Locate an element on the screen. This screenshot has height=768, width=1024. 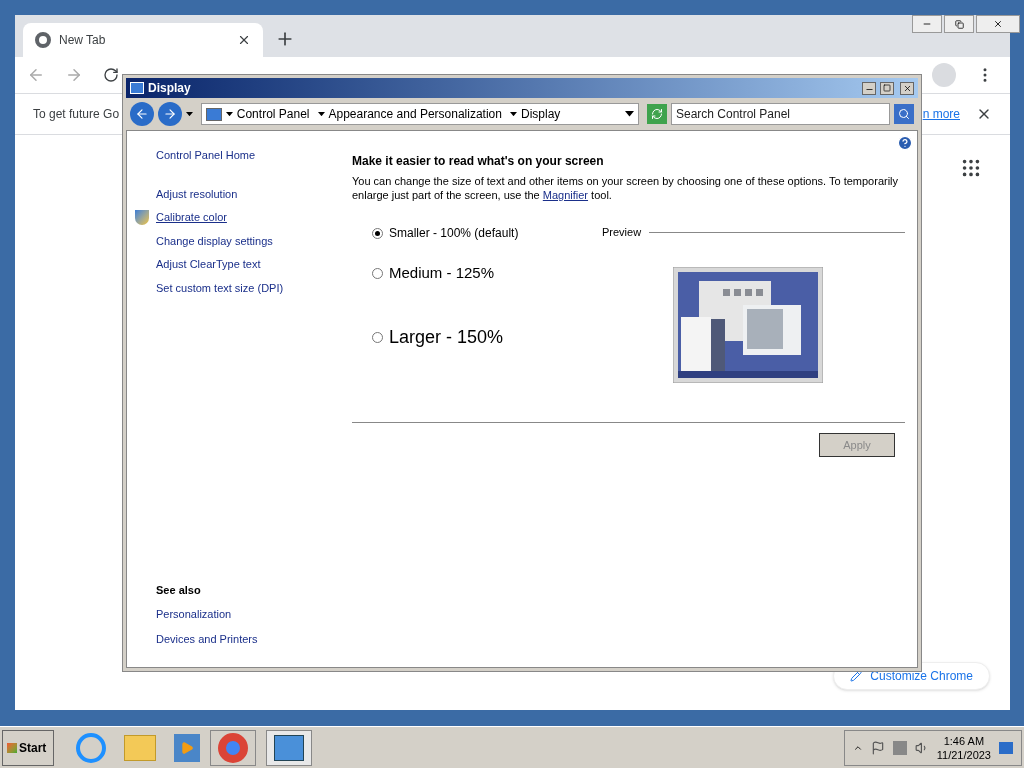
learn-more-link: n more is located at coordinates (941, 114).